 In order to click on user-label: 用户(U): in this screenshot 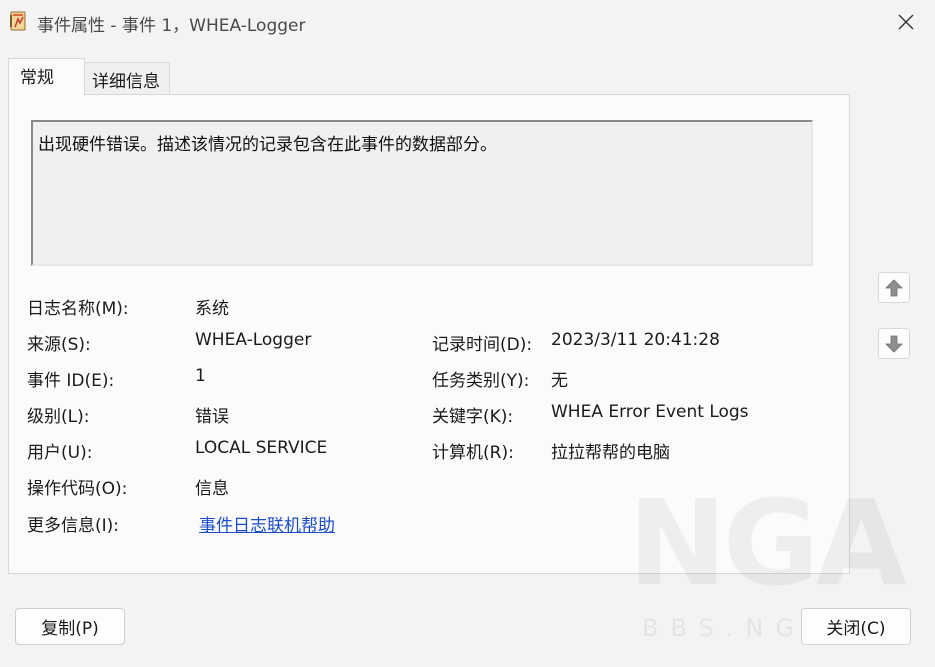, I will do `click(60, 453)`.